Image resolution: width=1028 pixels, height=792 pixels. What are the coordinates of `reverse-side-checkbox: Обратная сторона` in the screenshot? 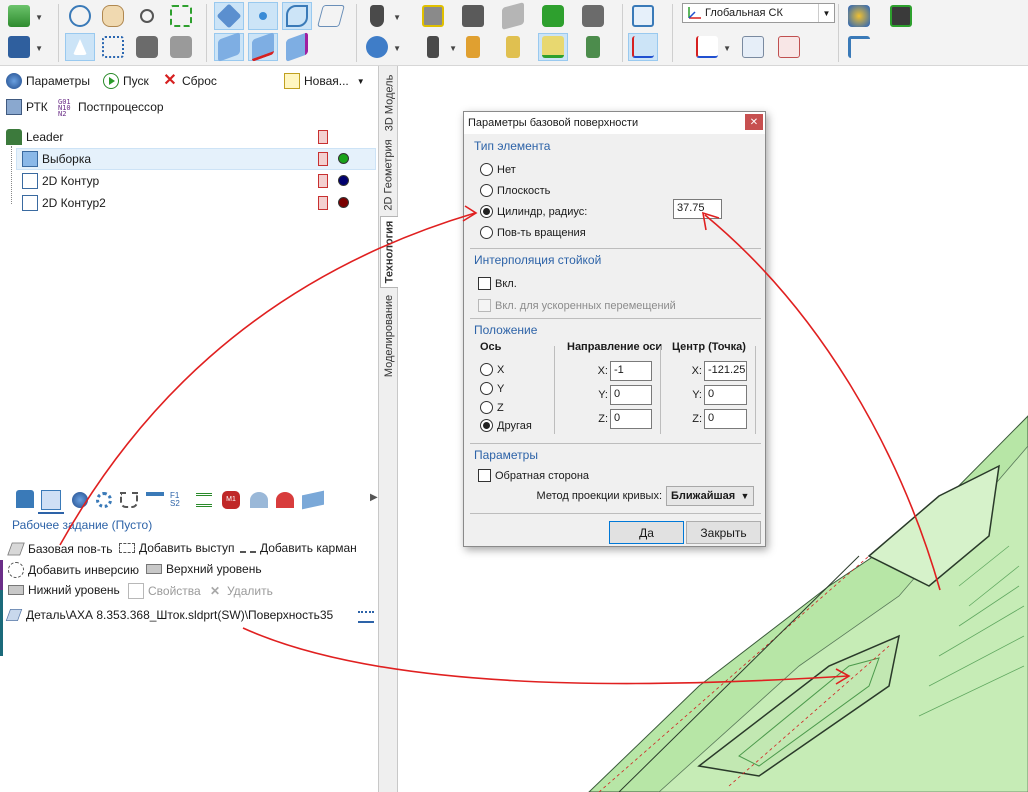 It's located at (533, 475).